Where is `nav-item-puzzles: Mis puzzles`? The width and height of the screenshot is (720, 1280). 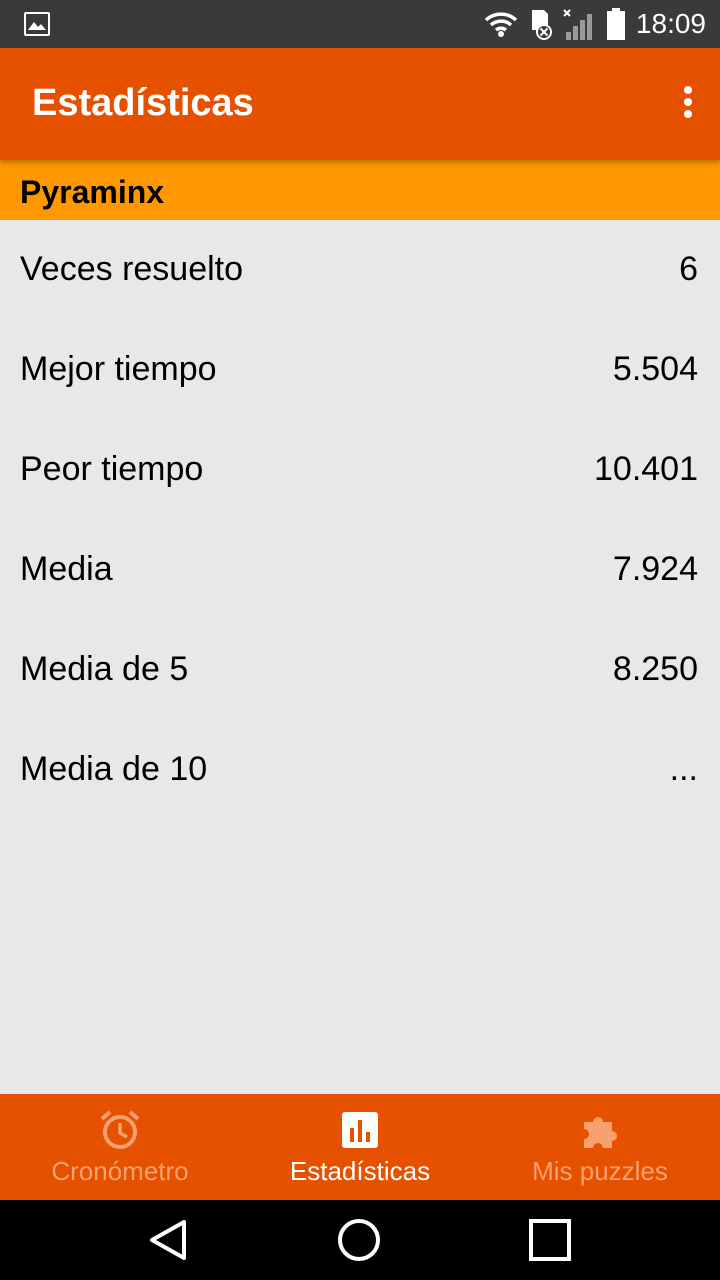
nav-item-puzzles: Mis puzzles is located at coordinates (600, 1147).